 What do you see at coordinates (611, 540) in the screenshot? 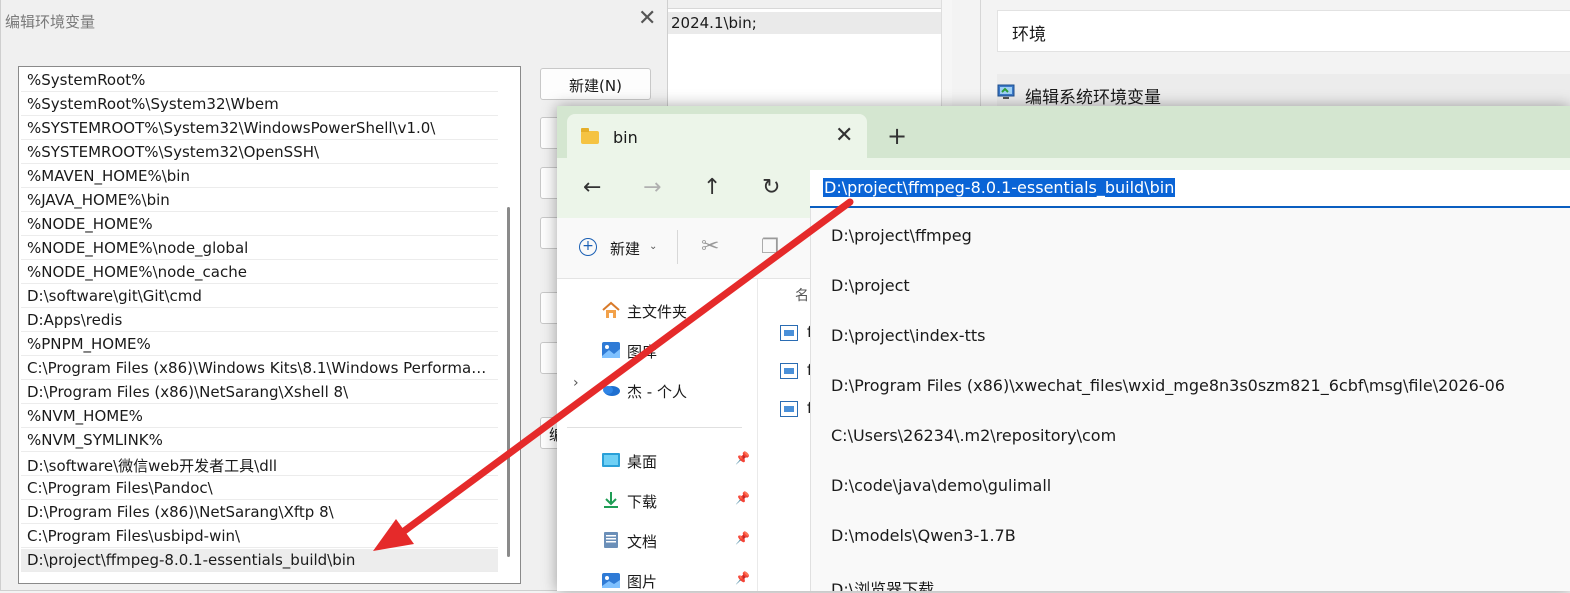
I see `document-icon` at bounding box center [611, 540].